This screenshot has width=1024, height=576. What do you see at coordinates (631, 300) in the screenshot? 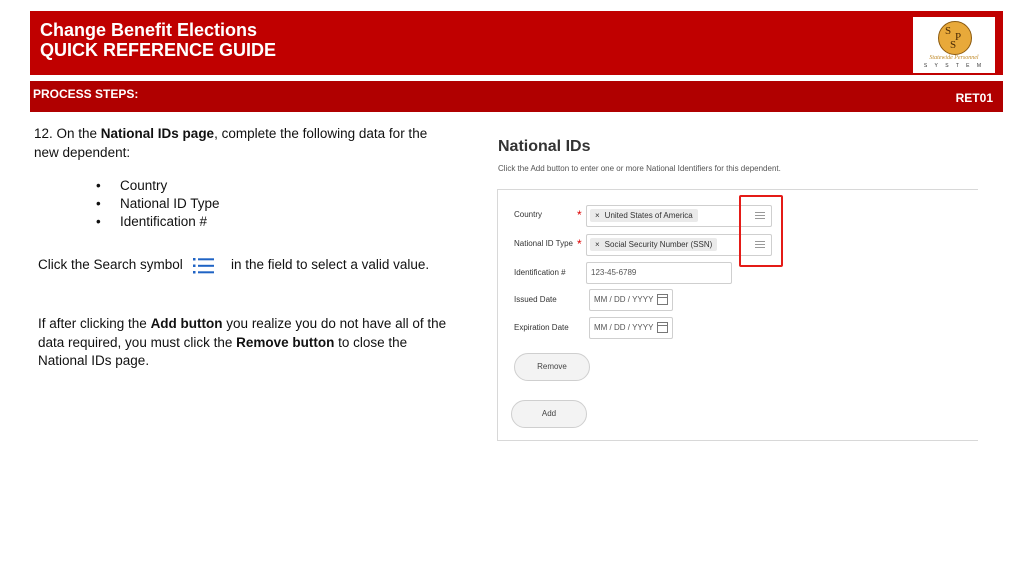
I see `issued-date-input: MM / DD / YYYY` at bounding box center [631, 300].